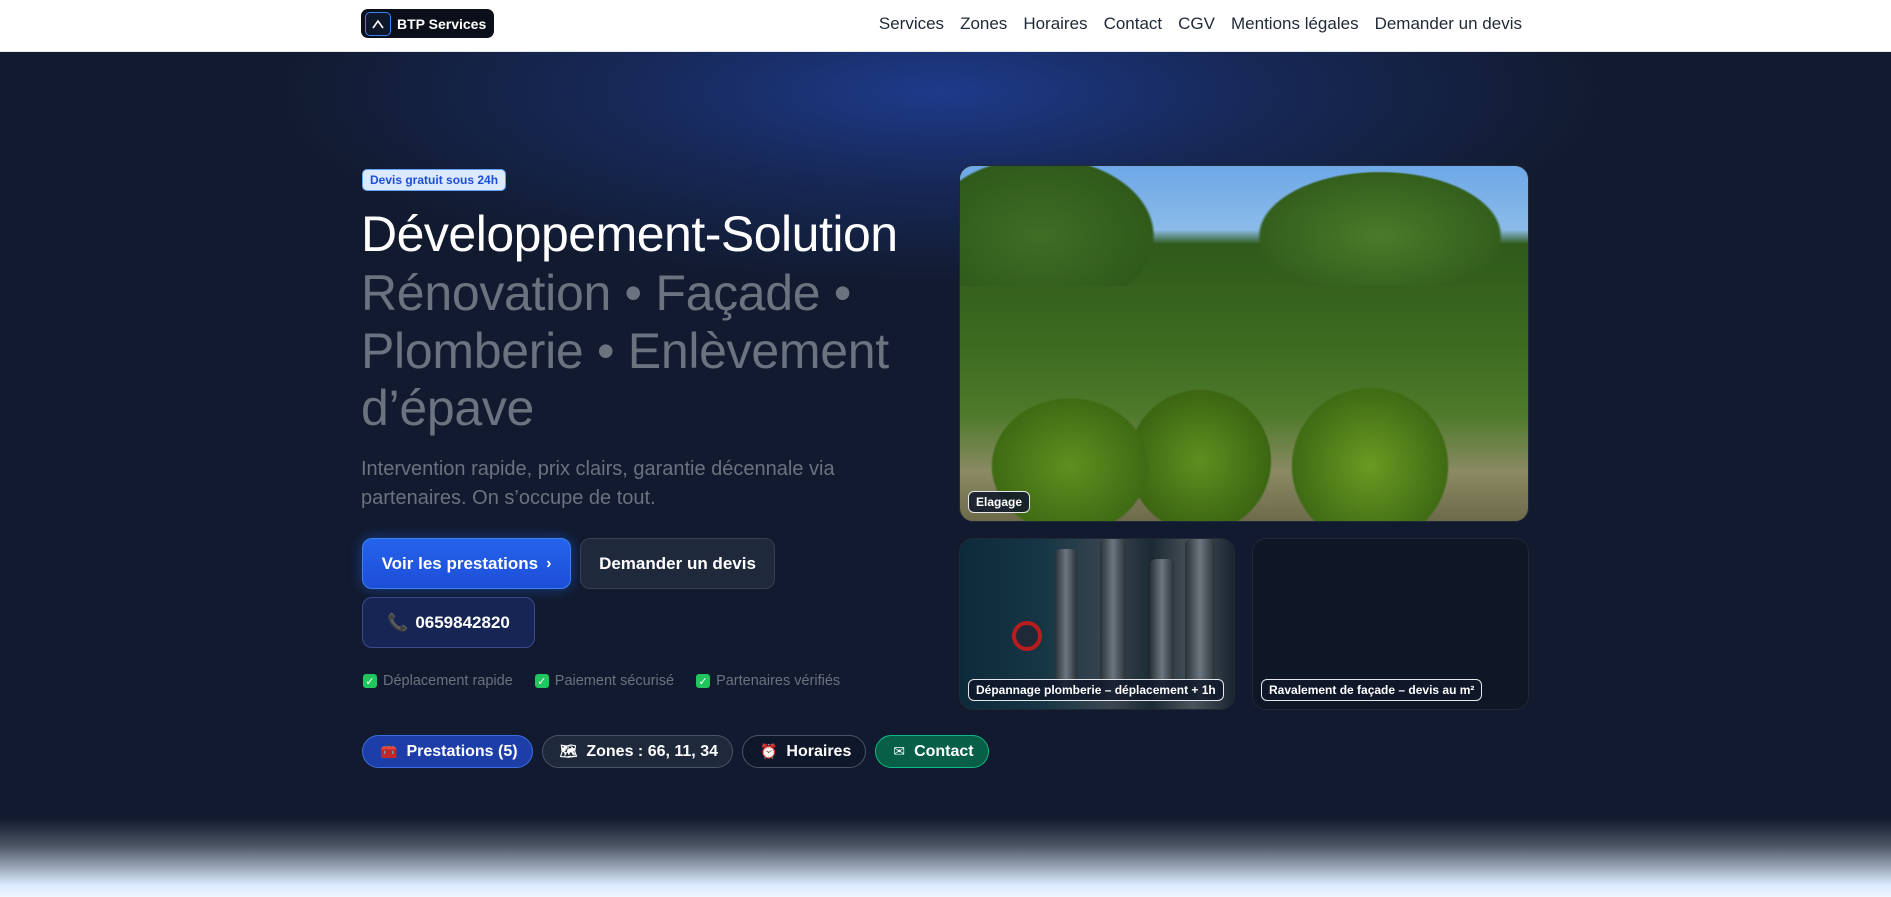 Image resolution: width=1891 pixels, height=897 pixels. Describe the element at coordinates (1196, 24) in the screenshot. I see `nav-cgv: CGV` at that location.